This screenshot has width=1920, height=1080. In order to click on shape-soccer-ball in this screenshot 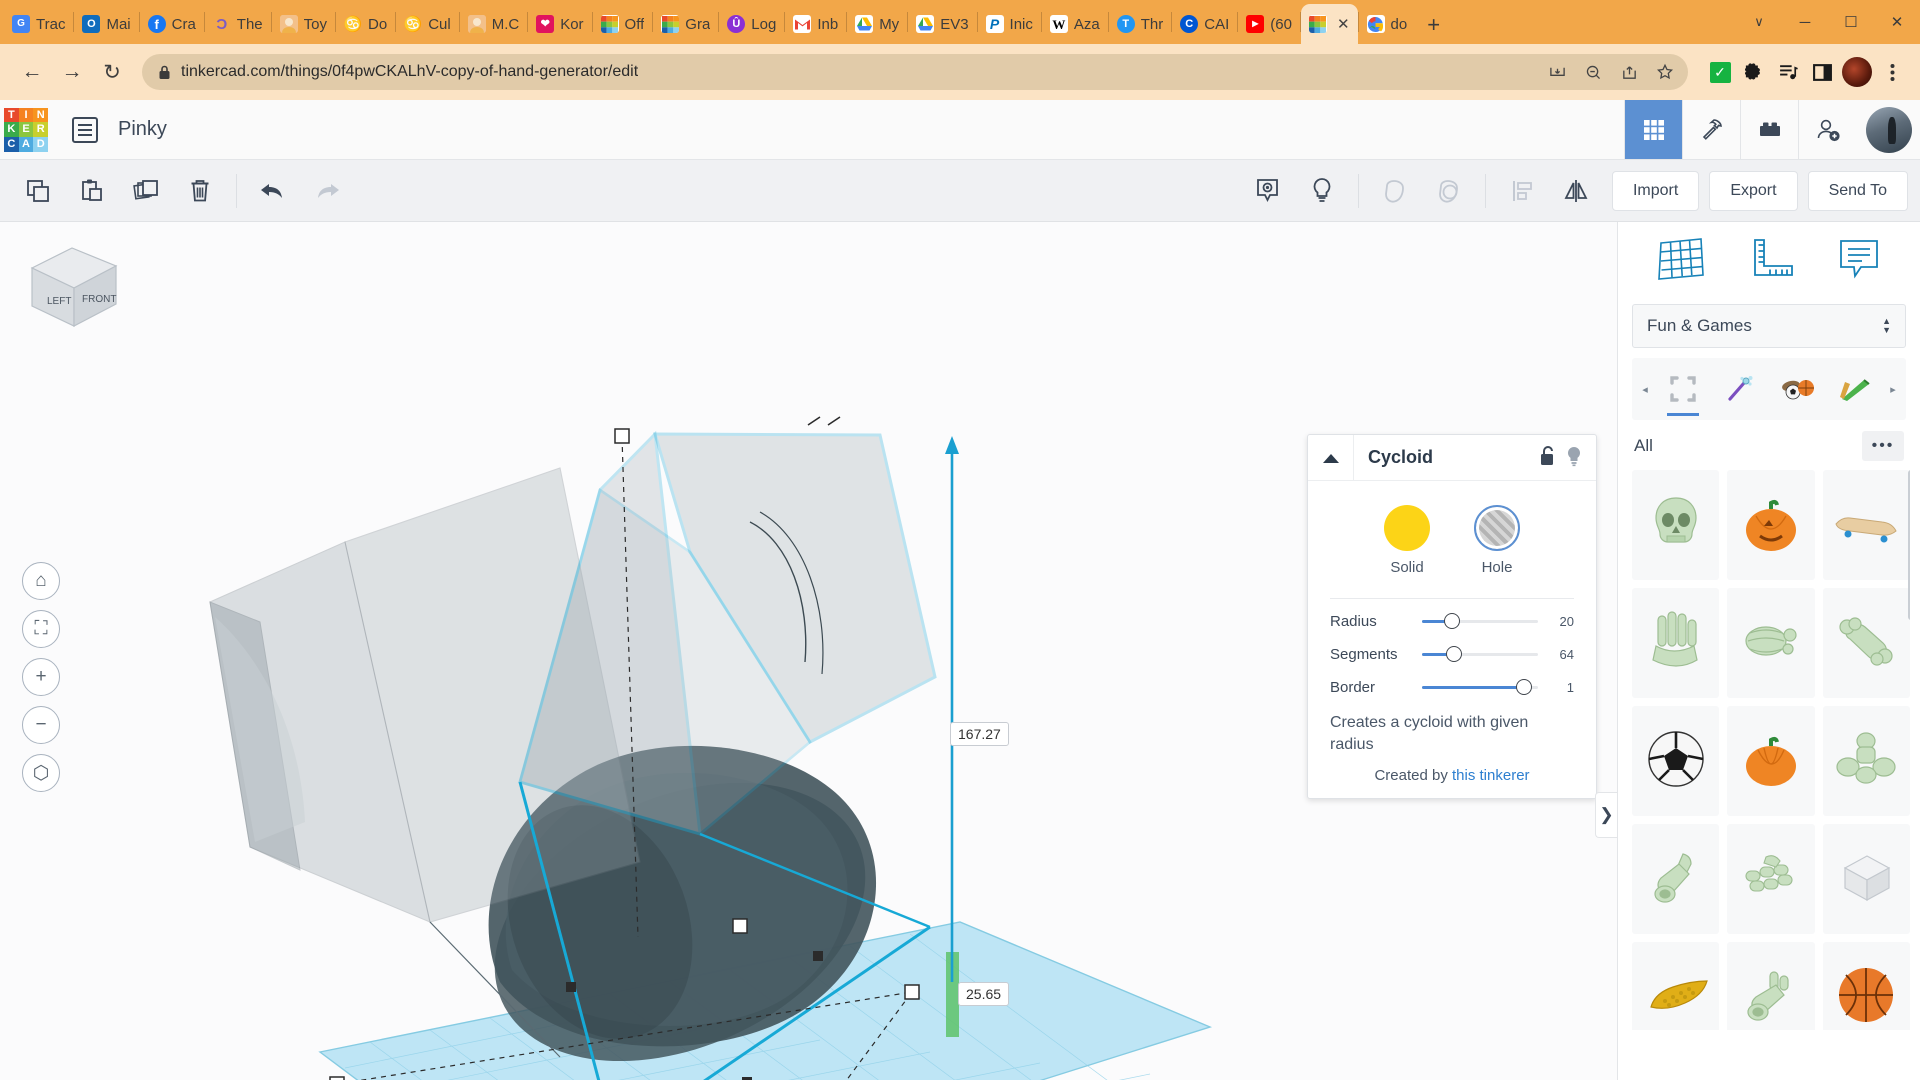, I will do `click(1676, 761)`.